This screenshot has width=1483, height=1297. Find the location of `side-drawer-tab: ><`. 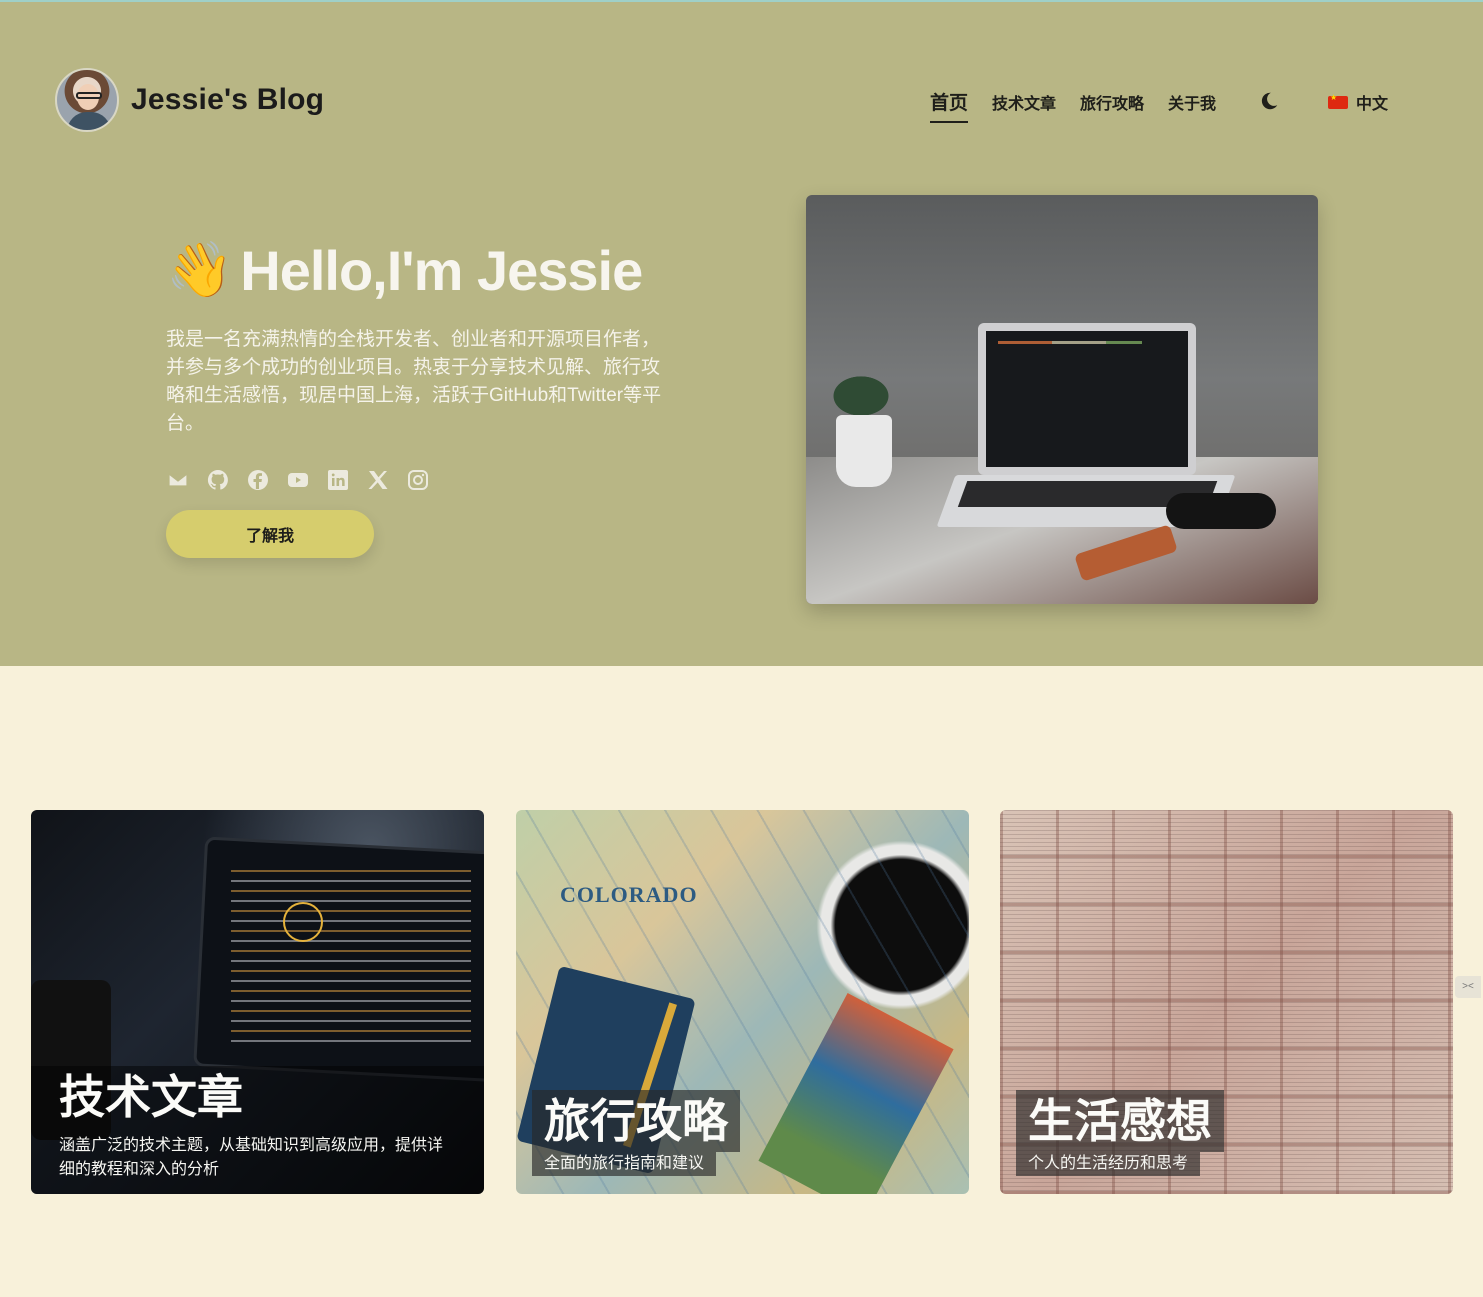

side-drawer-tab: >< is located at coordinates (1468, 987).